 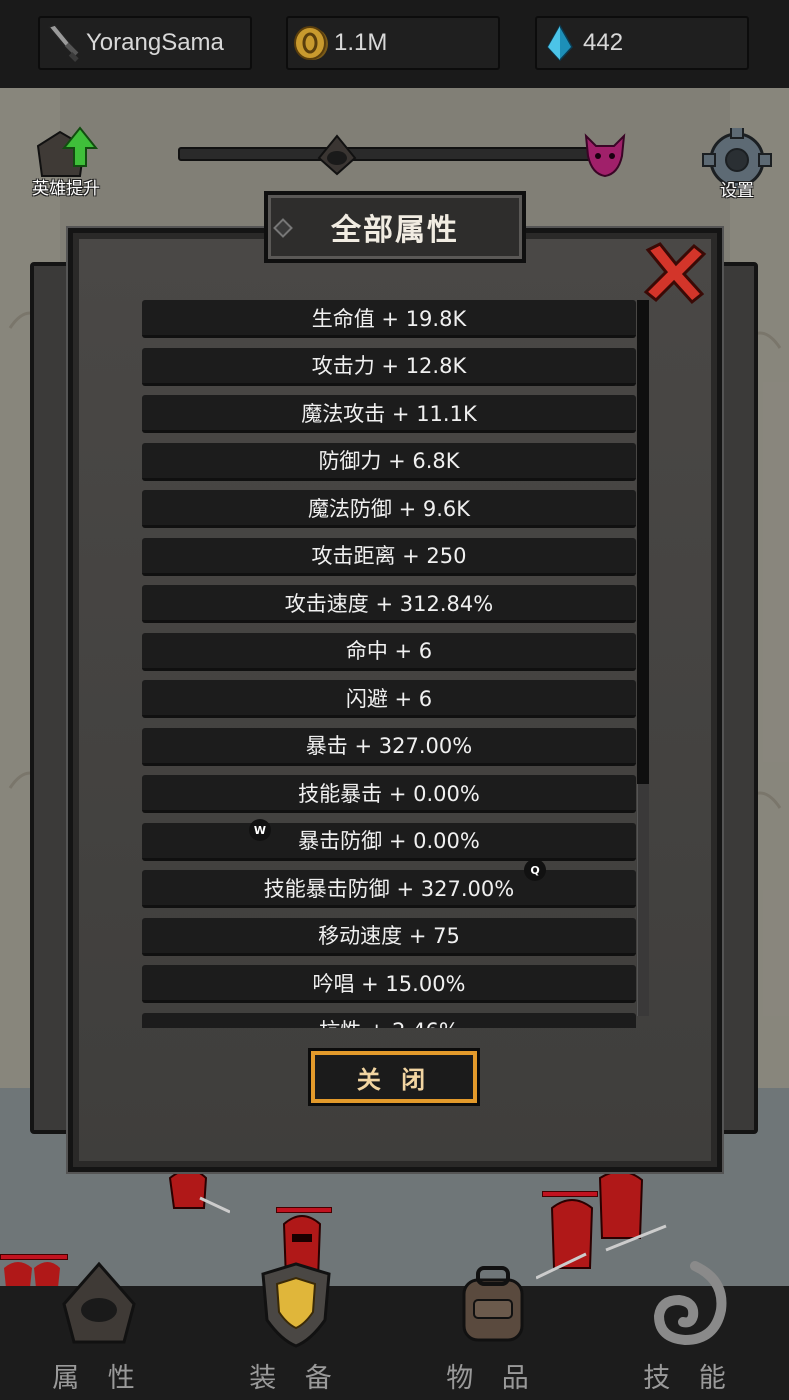 I want to click on player-name: YorangSama, so click(x=155, y=42).